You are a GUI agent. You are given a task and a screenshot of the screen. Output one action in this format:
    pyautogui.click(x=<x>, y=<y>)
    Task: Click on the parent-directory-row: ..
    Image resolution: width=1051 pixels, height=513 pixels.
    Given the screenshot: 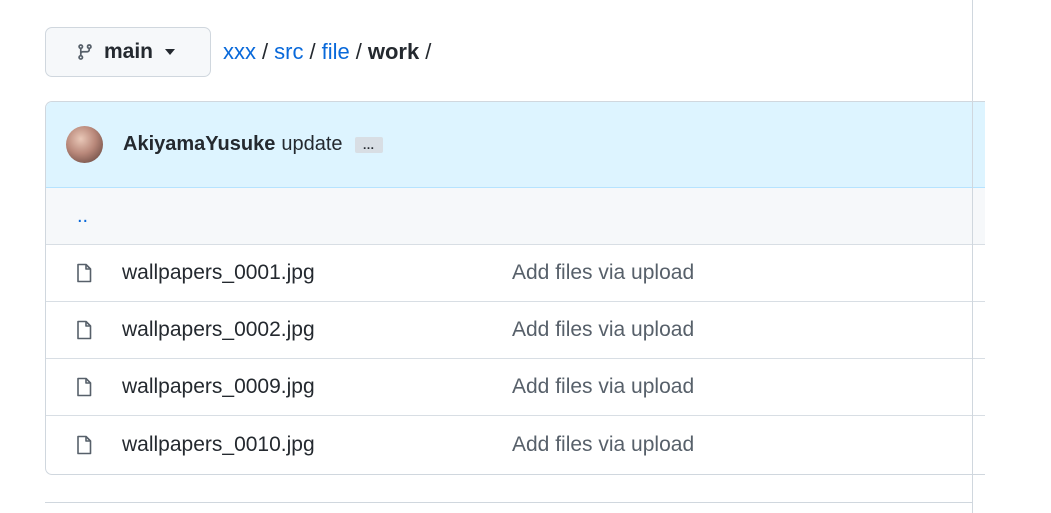 What is the action you would take?
    pyautogui.click(x=515, y=216)
    